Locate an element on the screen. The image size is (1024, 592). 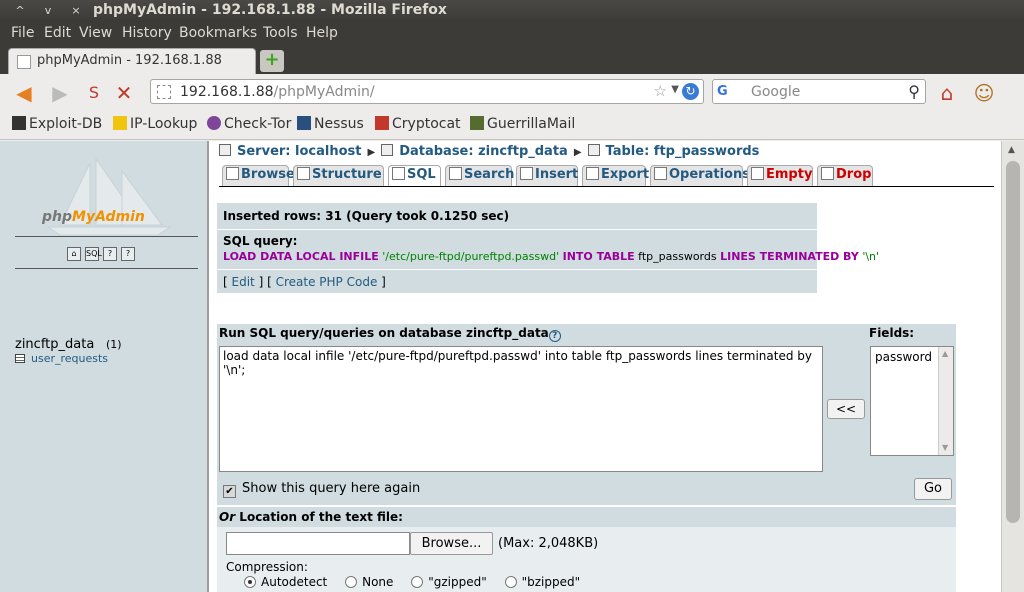
menu-bookmarks: Bookmarks is located at coordinates (218, 33).